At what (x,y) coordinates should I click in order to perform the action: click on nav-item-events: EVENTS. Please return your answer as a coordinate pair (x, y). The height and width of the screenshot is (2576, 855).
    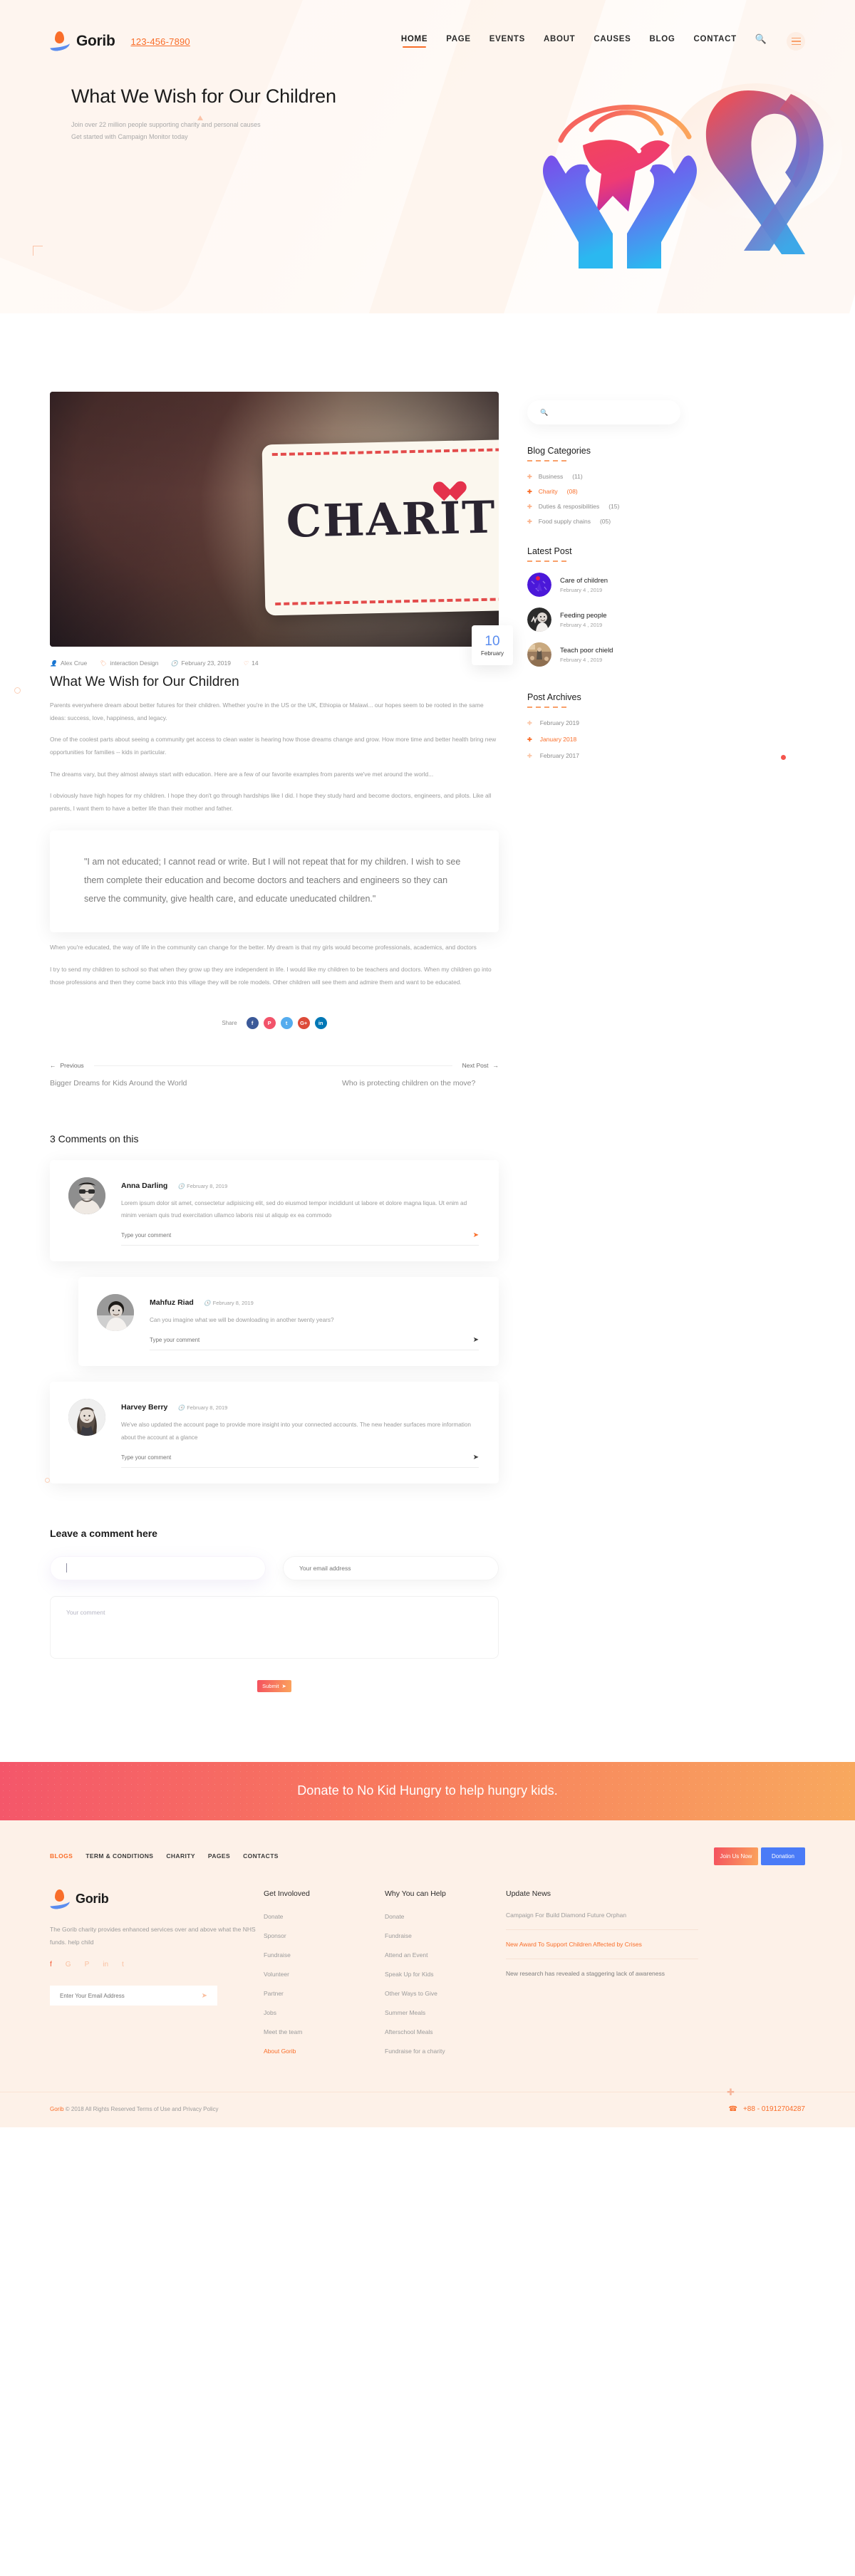
    Looking at the image, I should click on (507, 41).